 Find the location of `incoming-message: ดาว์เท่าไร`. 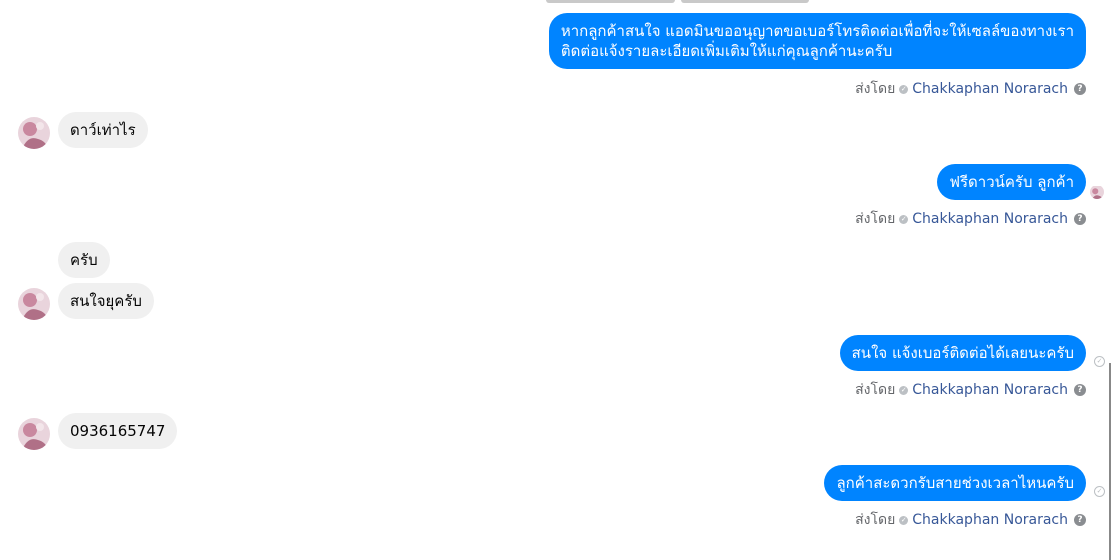

incoming-message: ดาว์เท่าไร is located at coordinates (103, 130).